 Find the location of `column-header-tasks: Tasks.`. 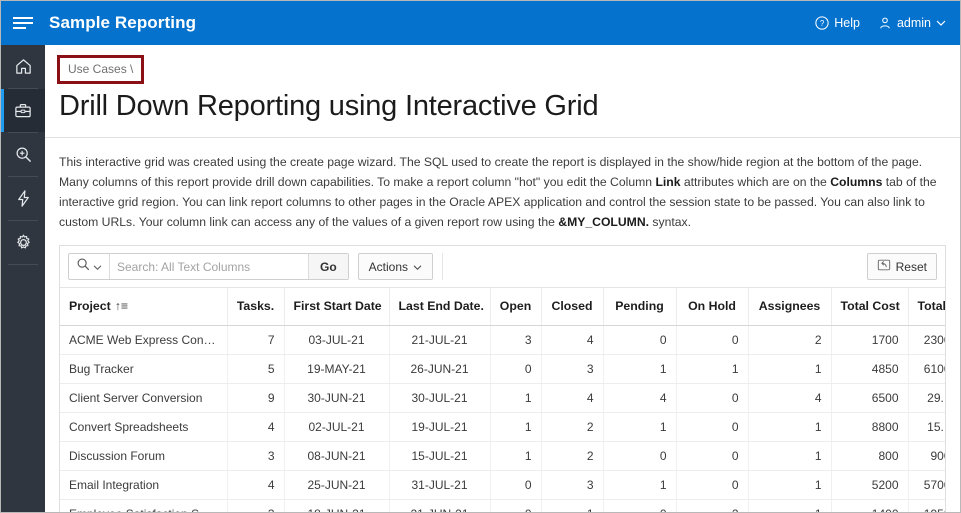

column-header-tasks: Tasks. is located at coordinates (256, 307).